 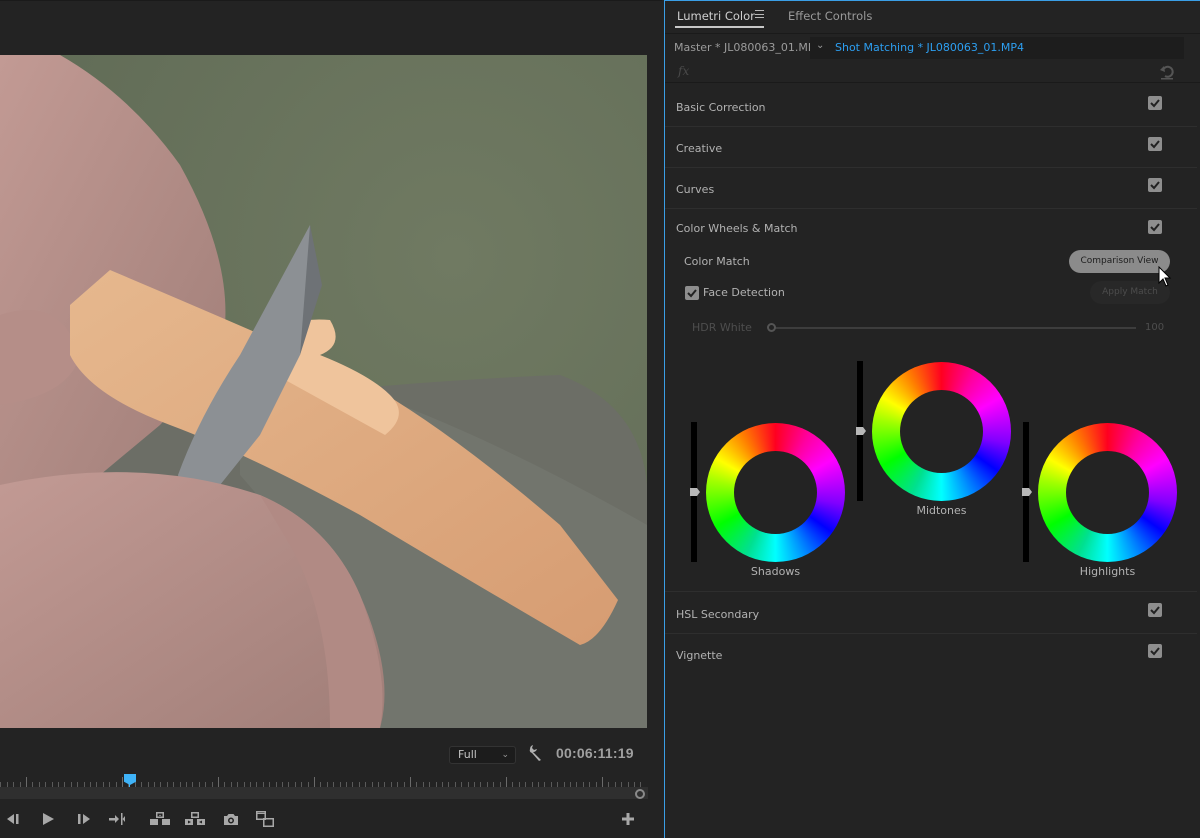 I want to click on lift-button, so click(x=160, y=819).